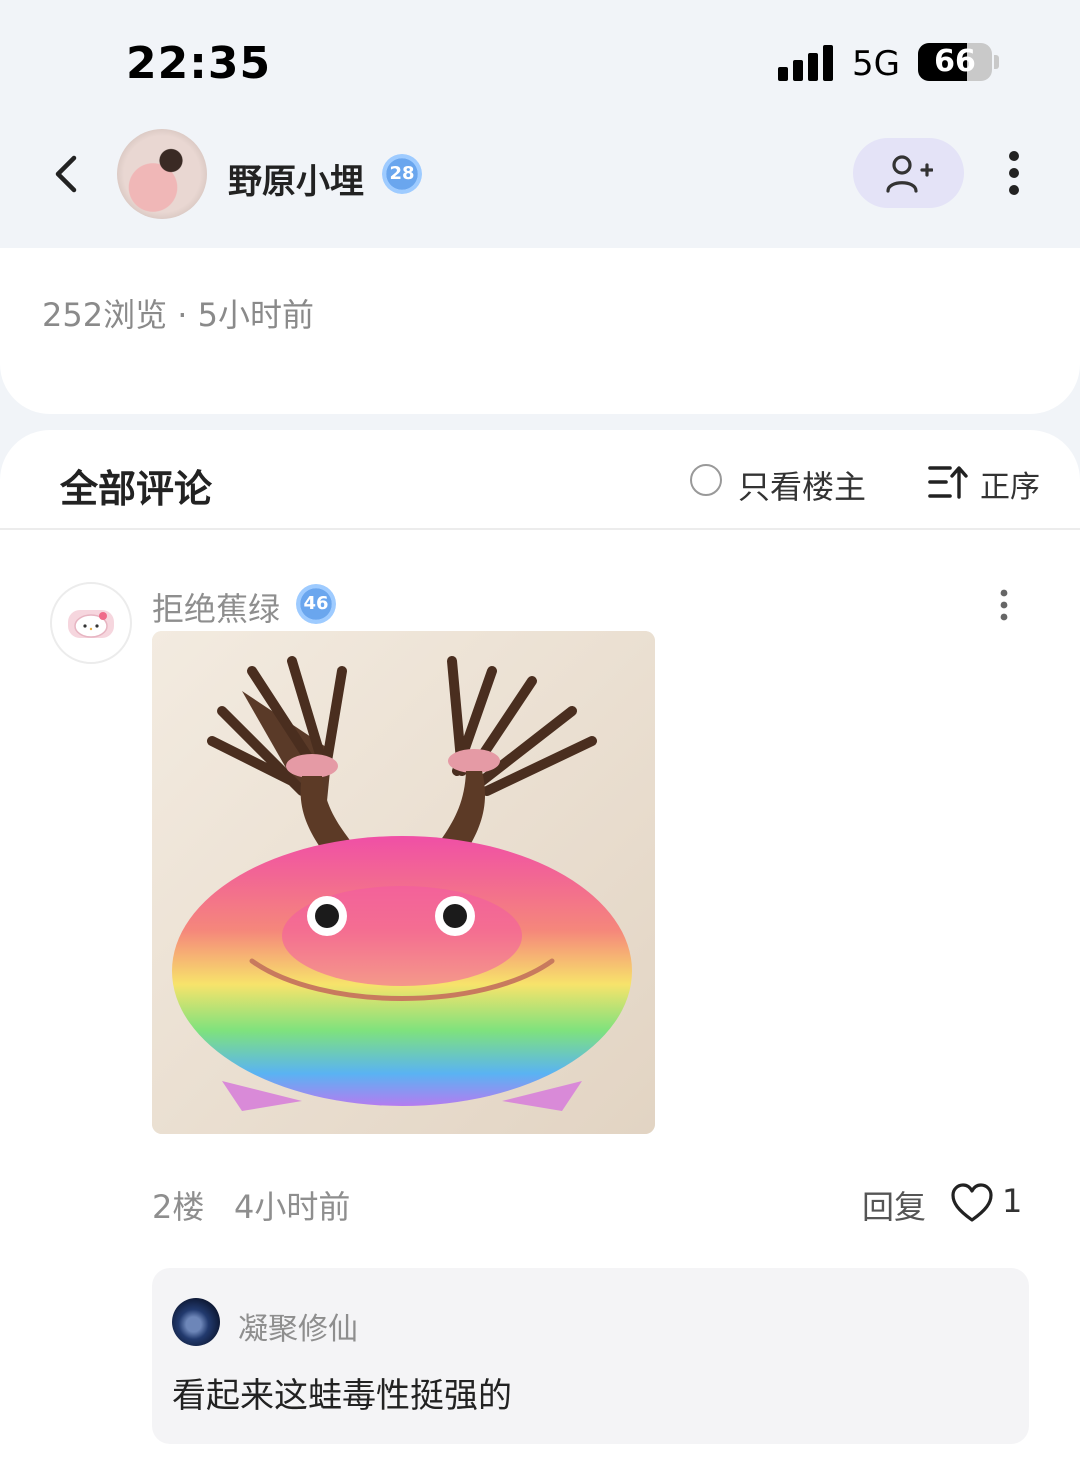 Image resolution: width=1080 pixels, height=1460 pixels. Describe the element at coordinates (68, 174) in the screenshot. I see `chevron-left-icon` at that location.